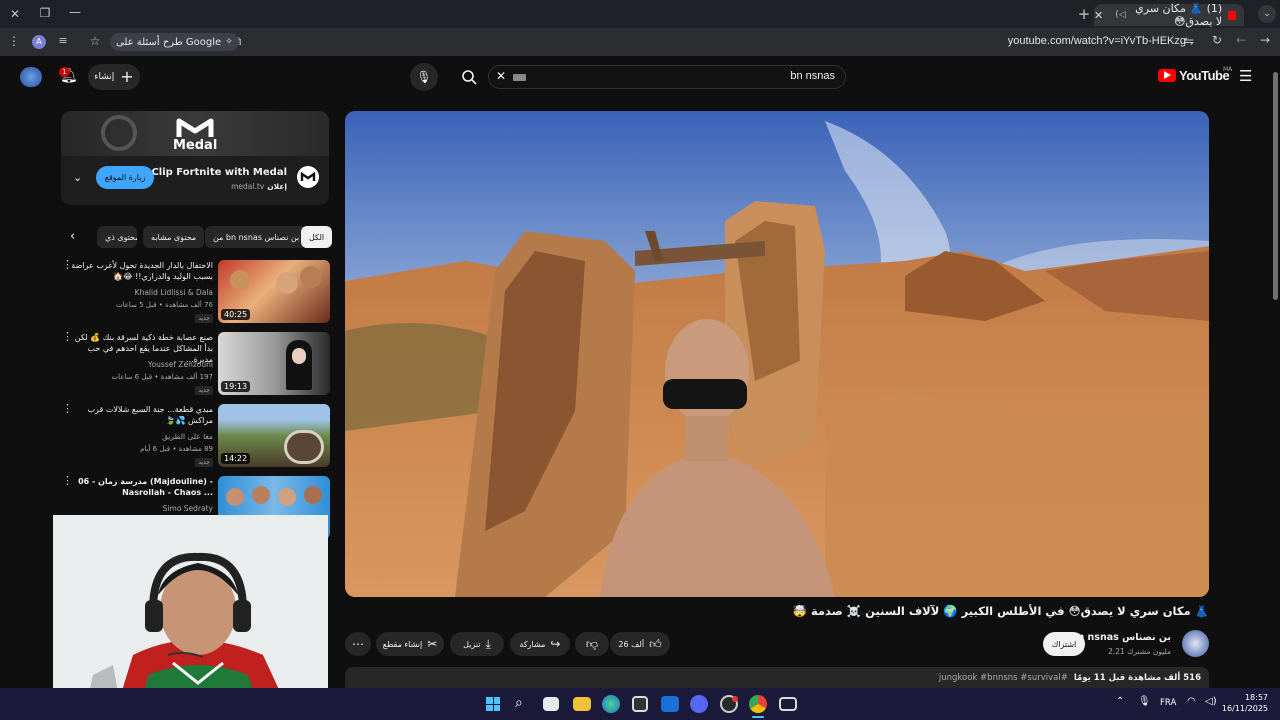 Image resolution: width=1280 pixels, height=720 pixels. Describe the element at coordinates (236, 386) in the screenshot. I see `duration-badge: 19:13` at that location.